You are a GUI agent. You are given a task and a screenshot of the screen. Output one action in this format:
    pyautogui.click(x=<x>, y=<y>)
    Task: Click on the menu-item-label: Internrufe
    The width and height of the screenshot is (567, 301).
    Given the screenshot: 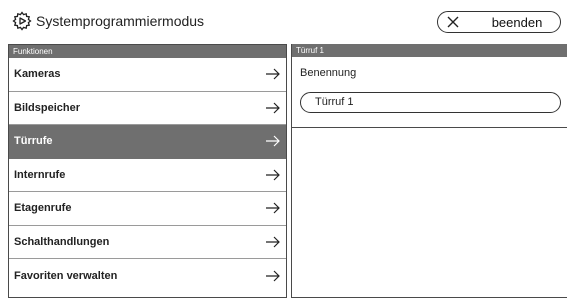 What is the action you would take?
    pyautogui.click(x=40, y=174)
    